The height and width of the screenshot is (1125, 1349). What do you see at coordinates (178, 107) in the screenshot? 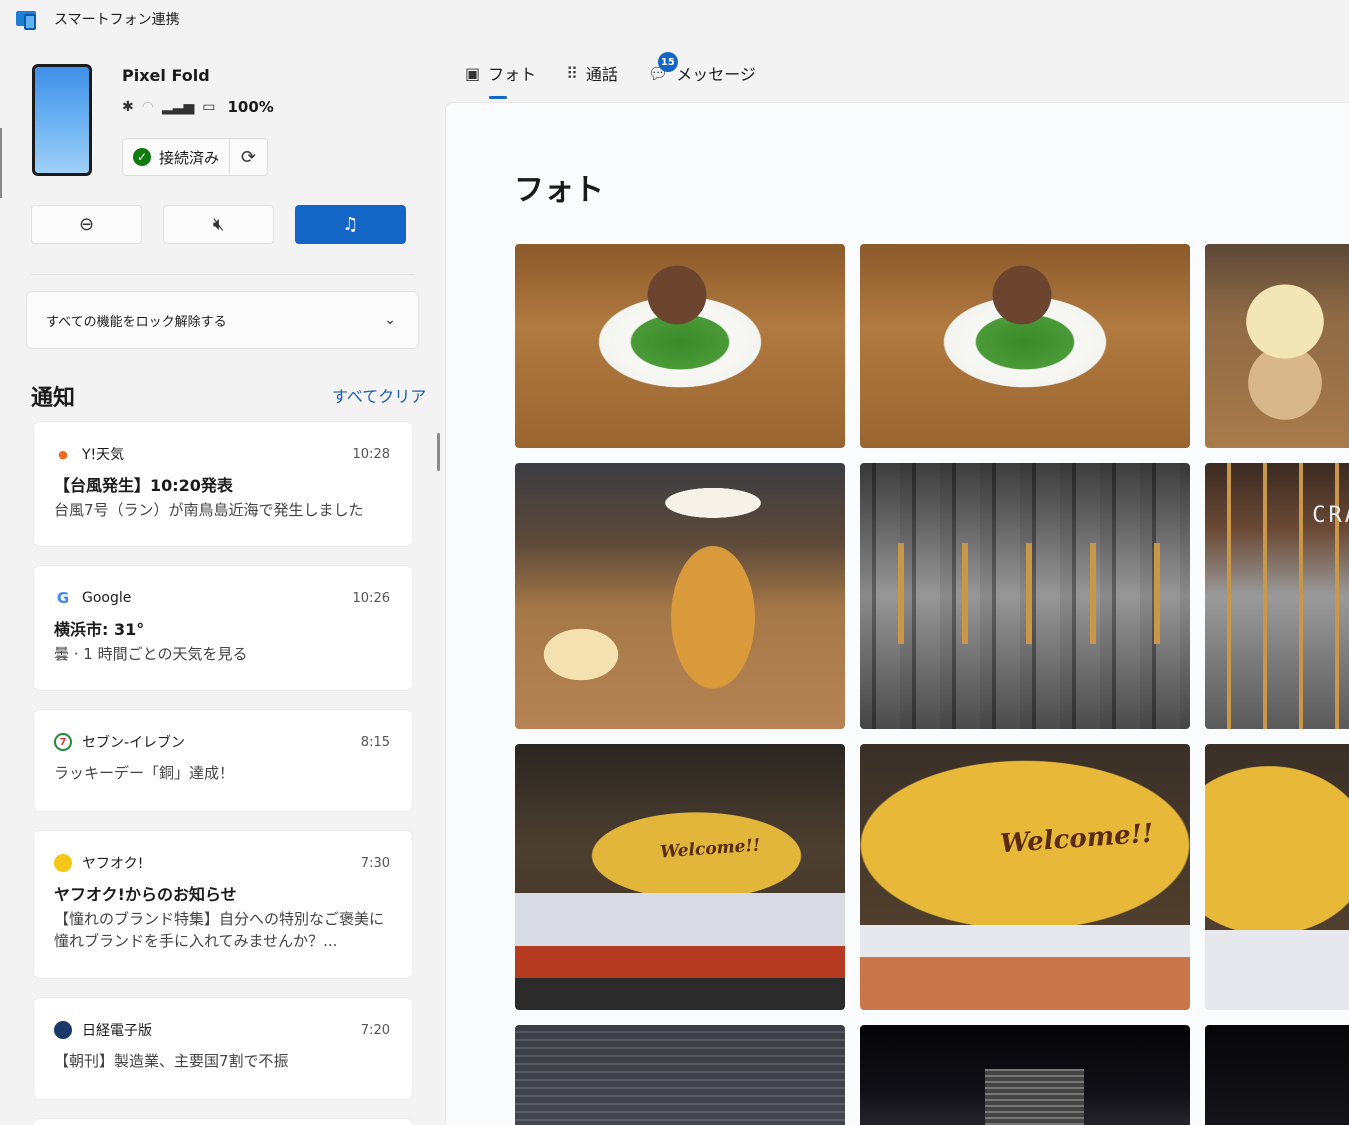
I see `signal-icon: ▂▃▅` at bounding box center [178, 107].